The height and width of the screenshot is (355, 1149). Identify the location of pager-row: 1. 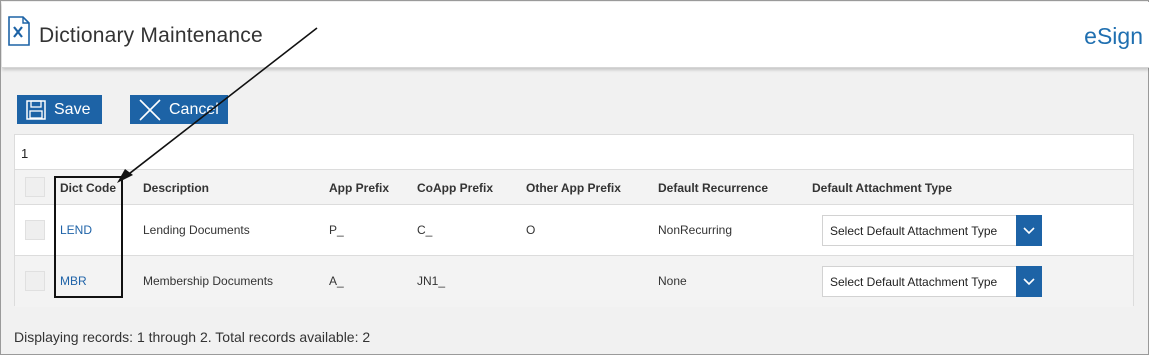
(574, 152).